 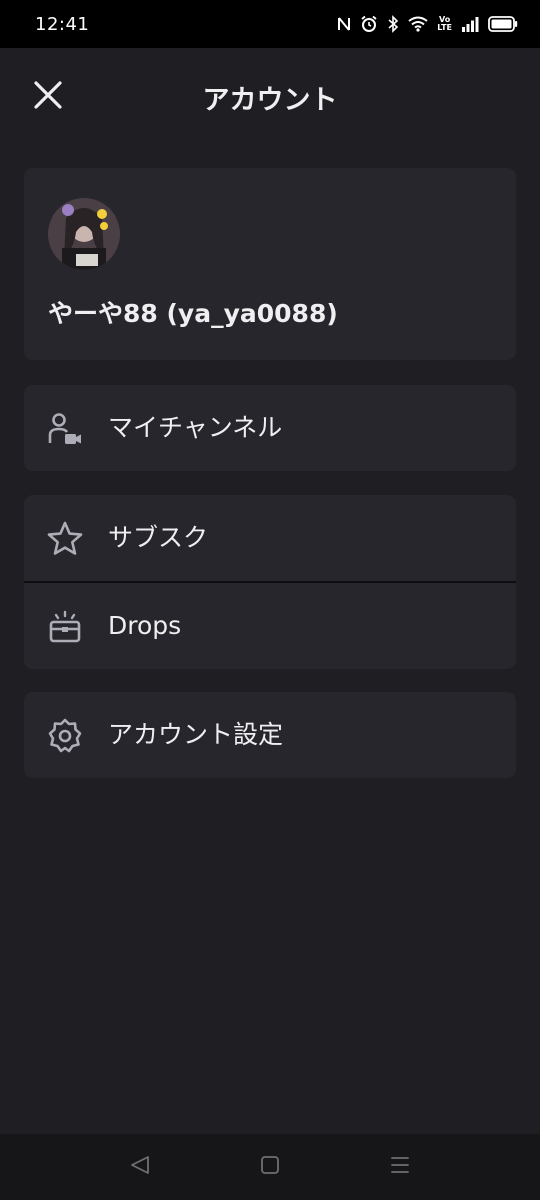 I want to click on volte-icon: Vo LTE, so click(x=444, y=24).